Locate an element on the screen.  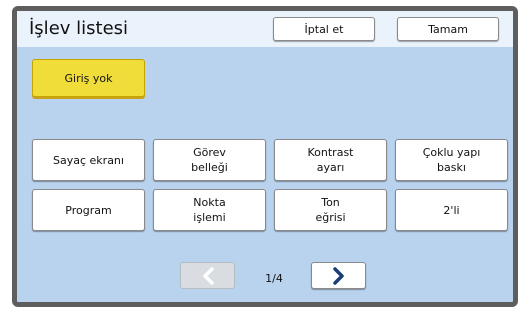
function-button-counter-display: Sayaç ekranı is located at coordinates (88, 160).